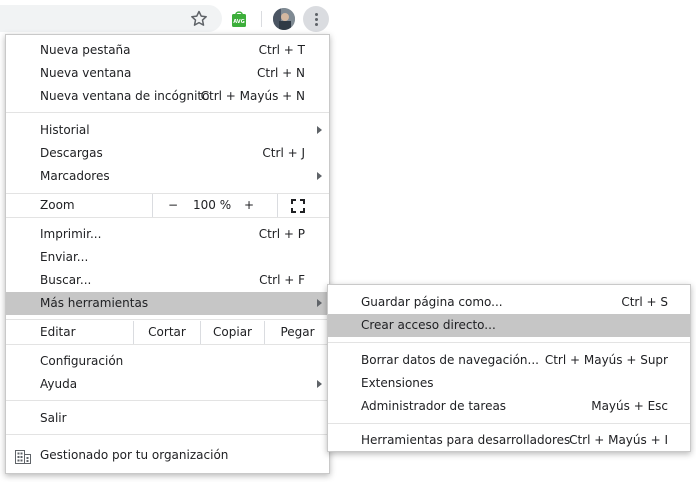  What do you see at coordinates (167, 280) in the screenshot?
I see `menu-item-find: Buscar... Ctrl + F` at bounding box center [167, 280].